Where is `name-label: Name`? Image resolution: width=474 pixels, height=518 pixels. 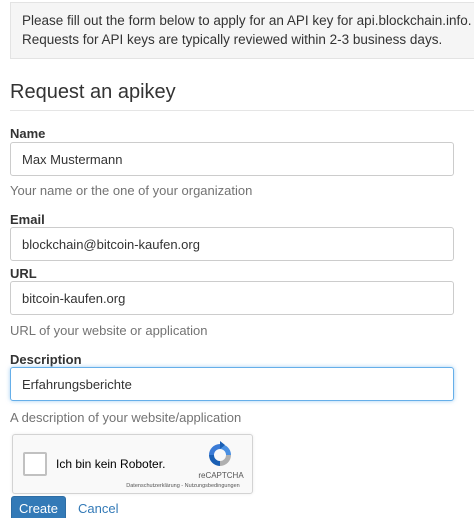 name-label: Name is located at coordinates (28, 133).